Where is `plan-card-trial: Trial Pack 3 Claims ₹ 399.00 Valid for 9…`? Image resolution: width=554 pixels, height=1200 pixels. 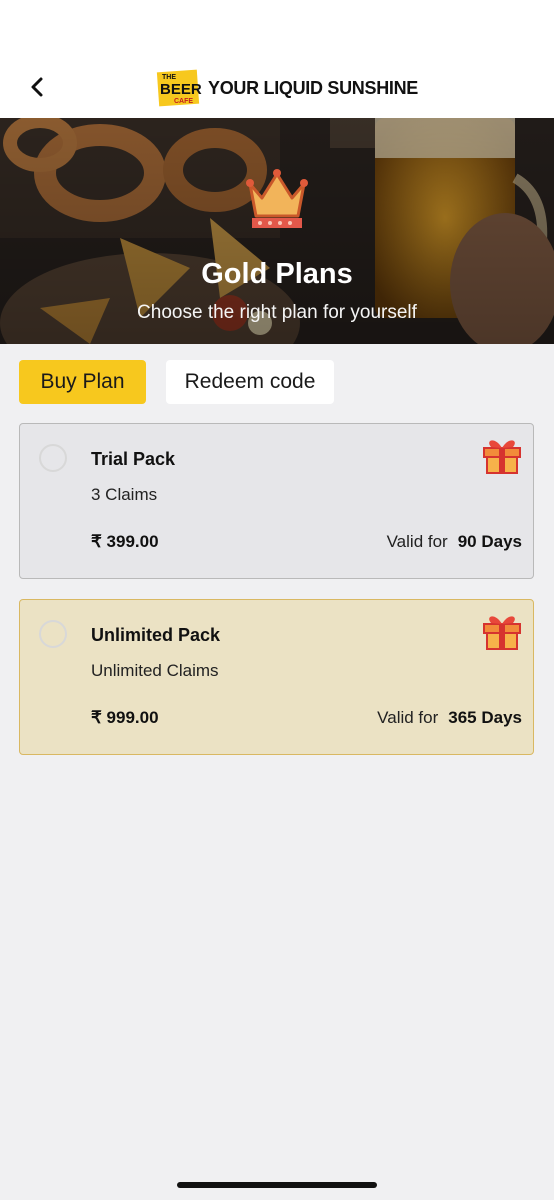 plan-card-trial: Trial Pack 3 Claims ₹ 399.00 Valid for 9… is located at coordinates (276, 501).